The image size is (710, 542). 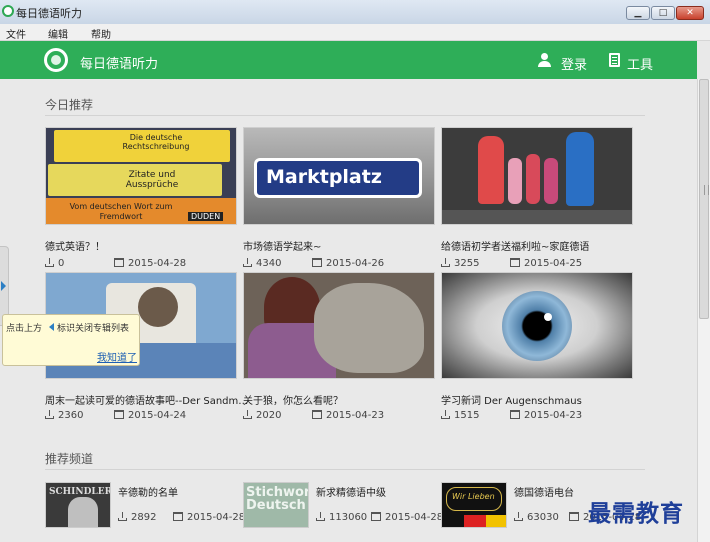 What do you see at coordinates (544, 60) in the screenshot?
I see `user-icon` at bounding box center [544, 60].